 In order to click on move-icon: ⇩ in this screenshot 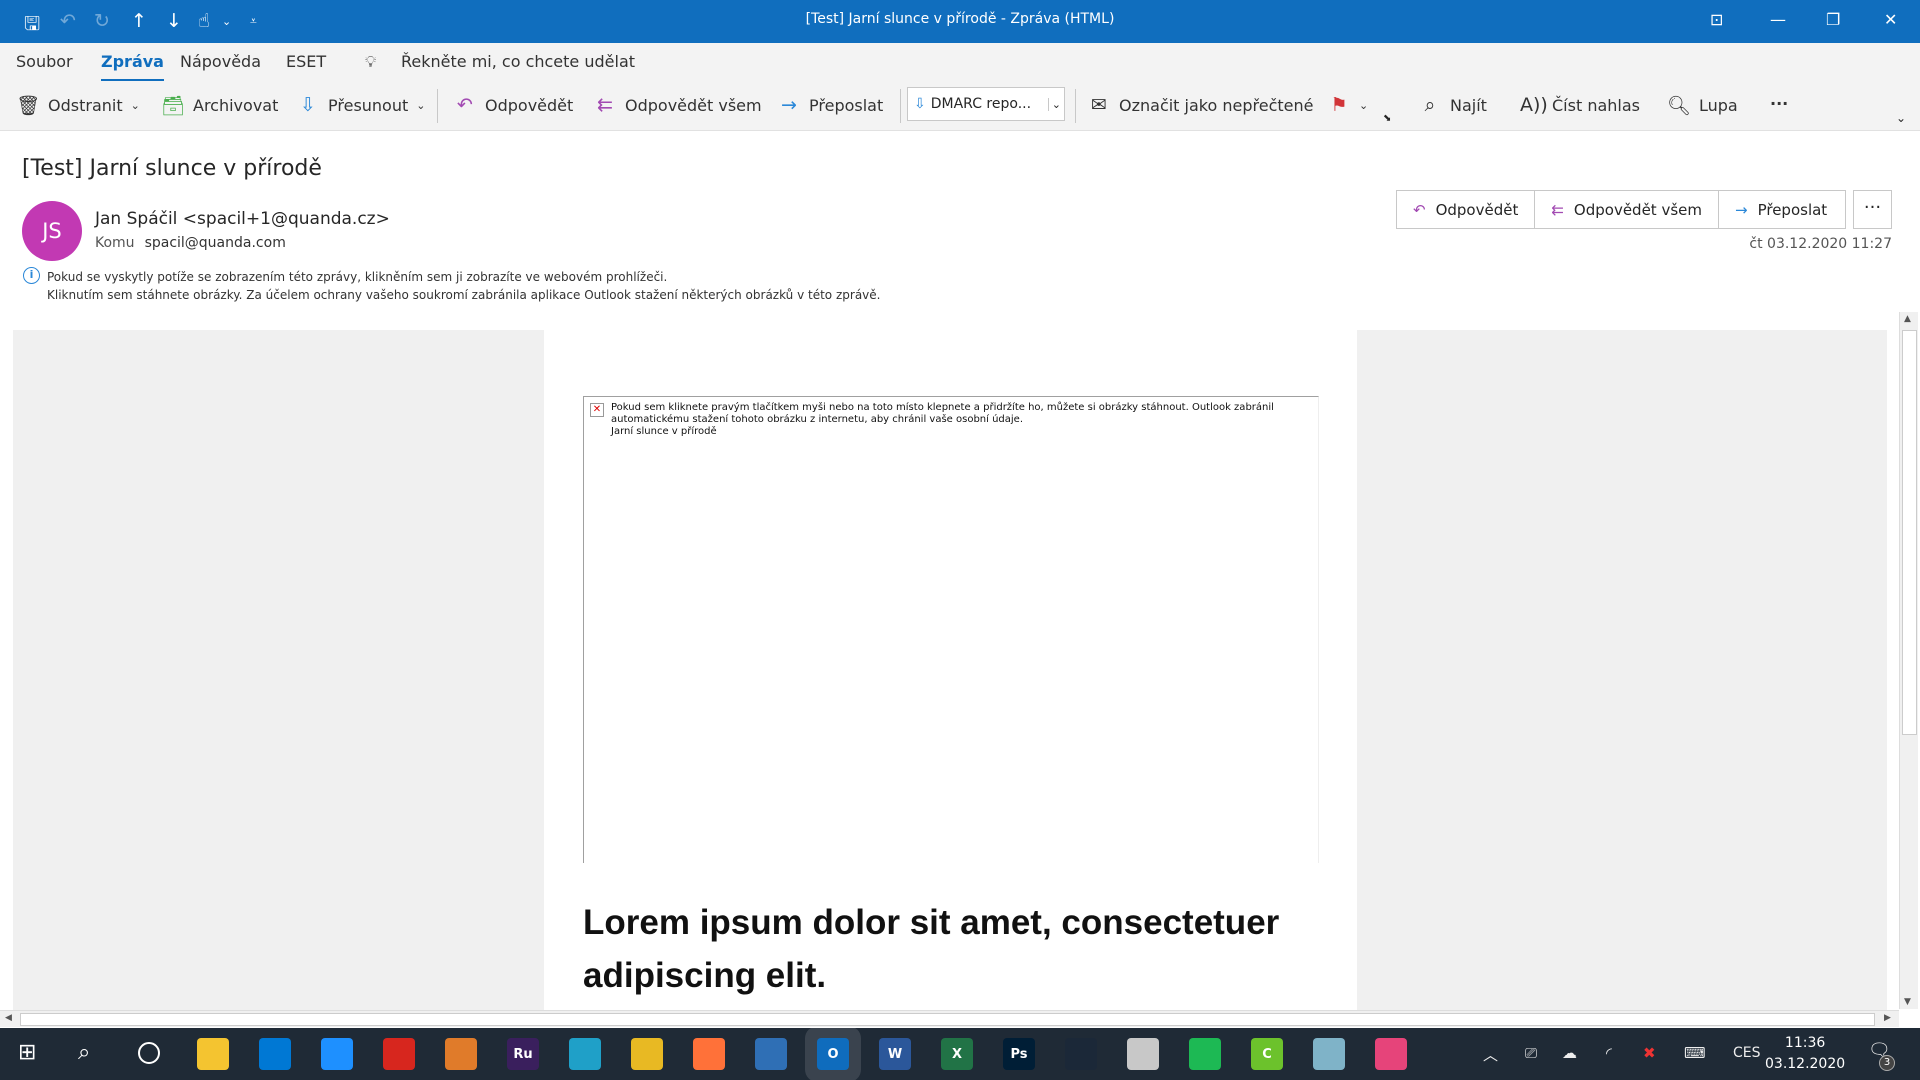, I will do `click(308, 105)`.